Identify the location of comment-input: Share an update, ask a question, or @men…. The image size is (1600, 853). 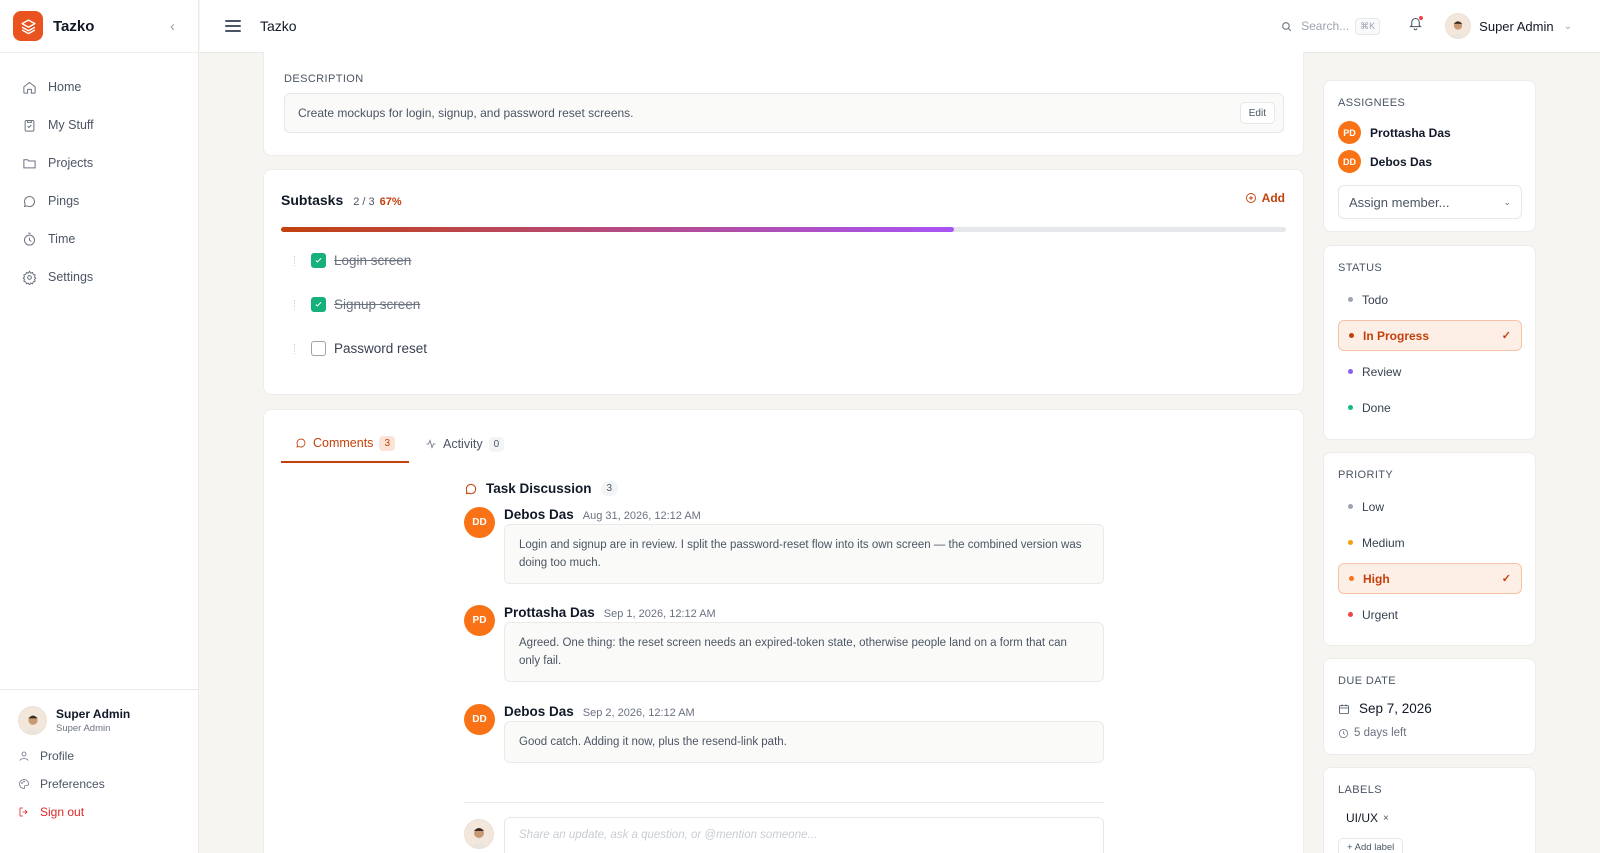
(804, 835).